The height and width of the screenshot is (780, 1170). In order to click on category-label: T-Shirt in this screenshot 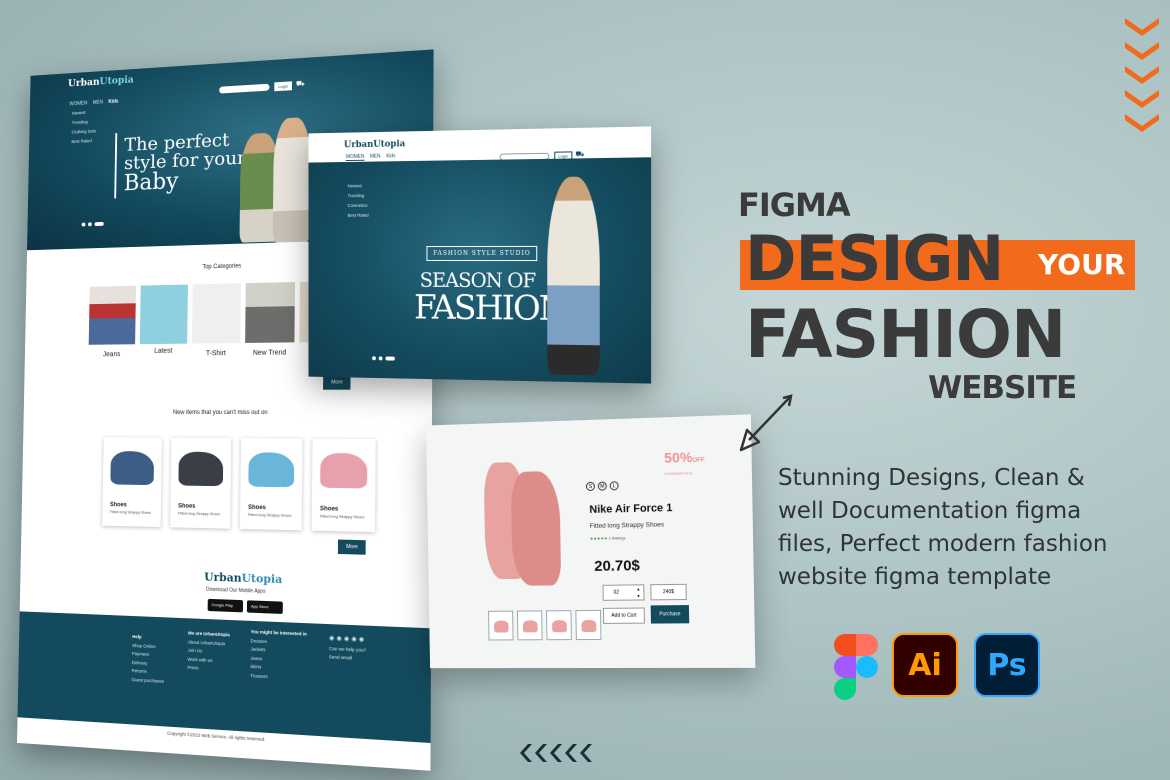, I will do `click(215, 354)`.